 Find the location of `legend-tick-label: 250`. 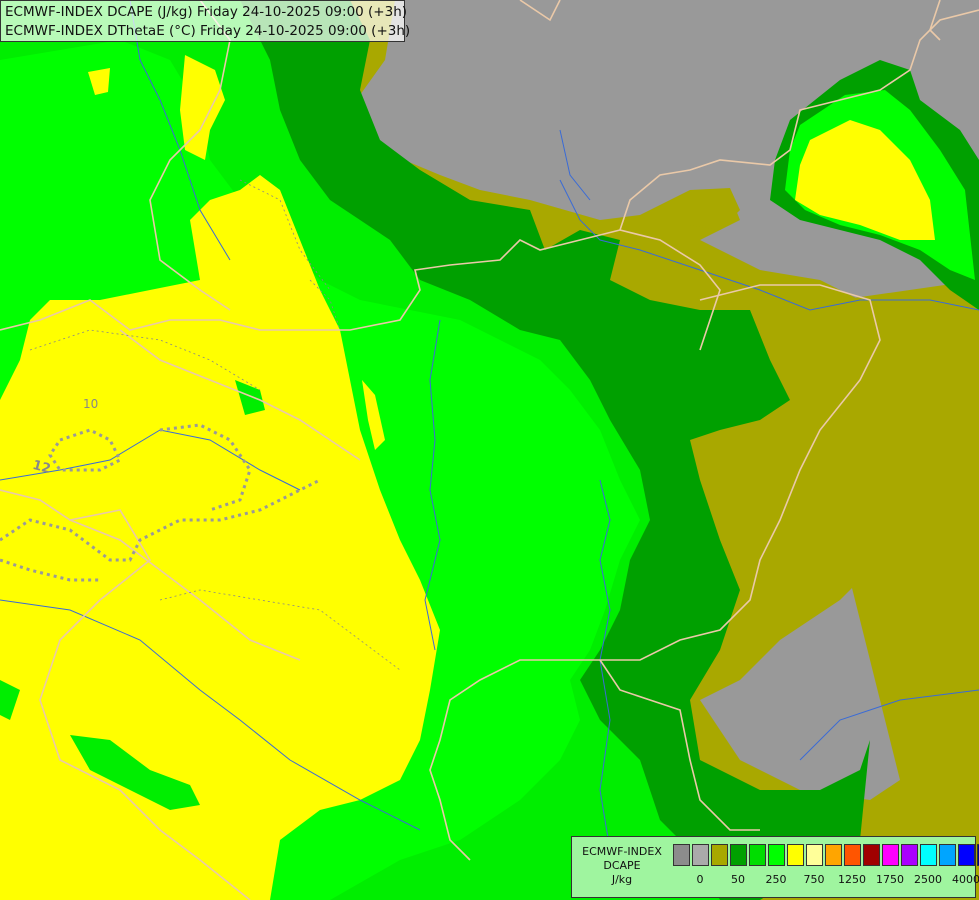

legend-tick-label: 250 is located at coordinates (776, 879).